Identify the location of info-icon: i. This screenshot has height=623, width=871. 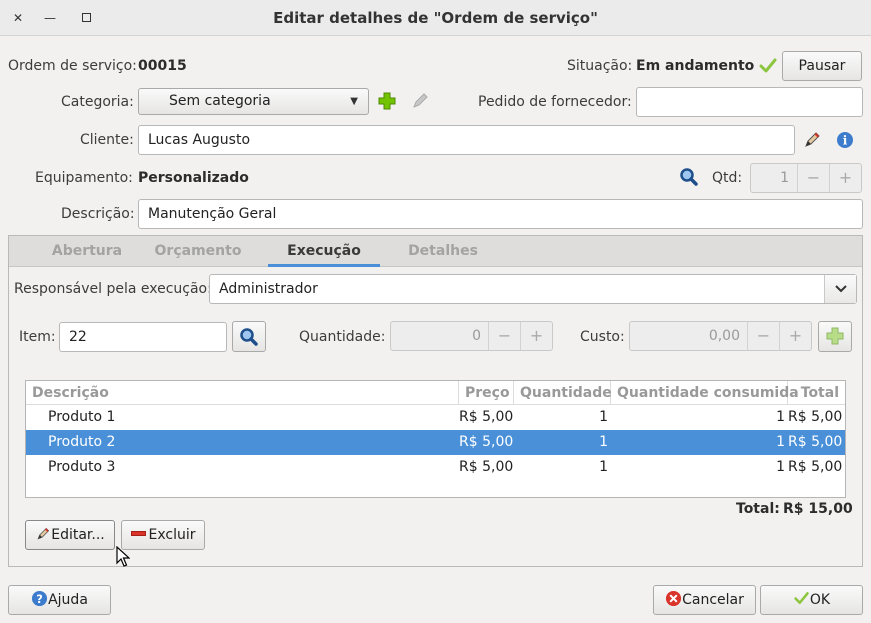
(845, 140).